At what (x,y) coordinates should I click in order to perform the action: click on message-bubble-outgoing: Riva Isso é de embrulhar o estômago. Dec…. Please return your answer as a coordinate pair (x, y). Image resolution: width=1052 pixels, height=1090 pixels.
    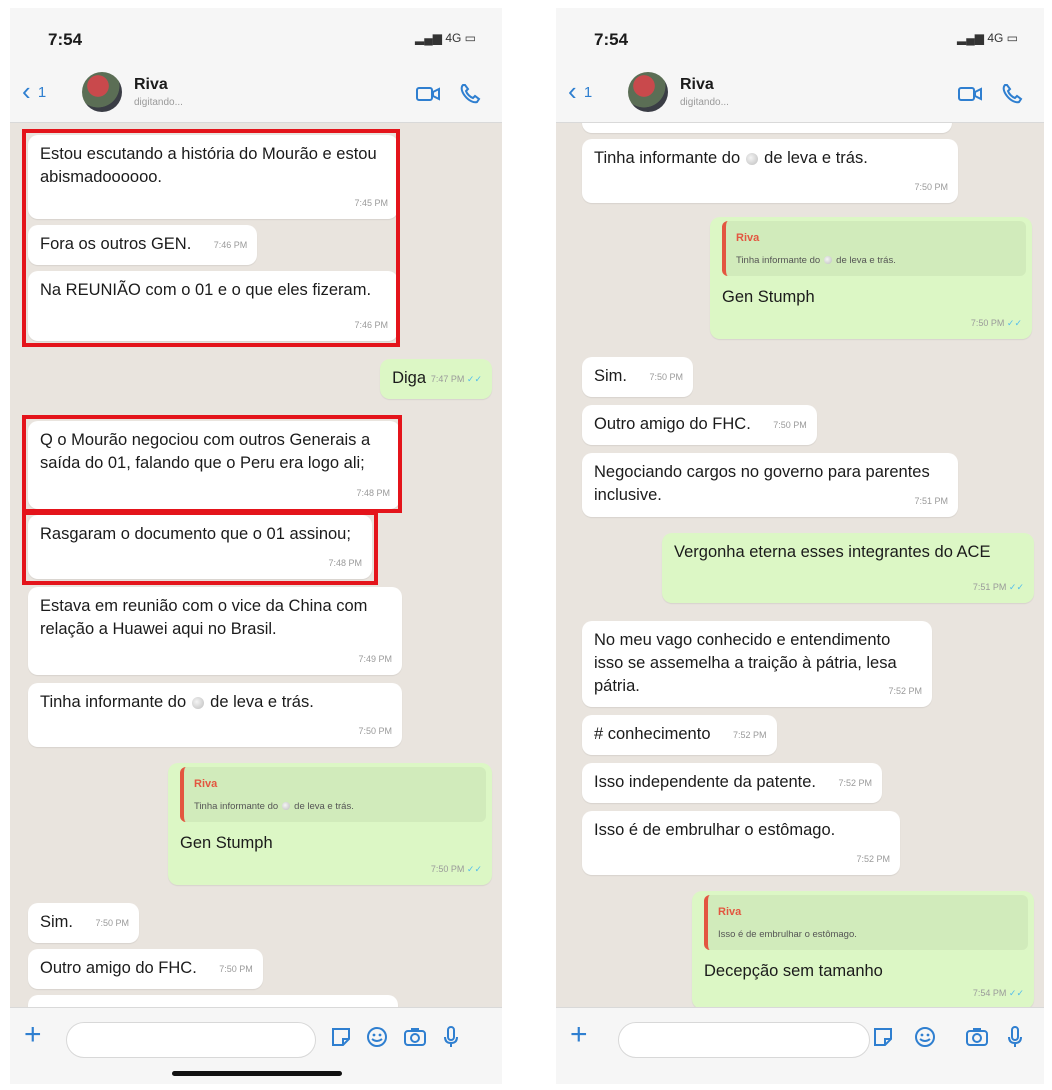
    Looking at the image, I should click on (863, 949).